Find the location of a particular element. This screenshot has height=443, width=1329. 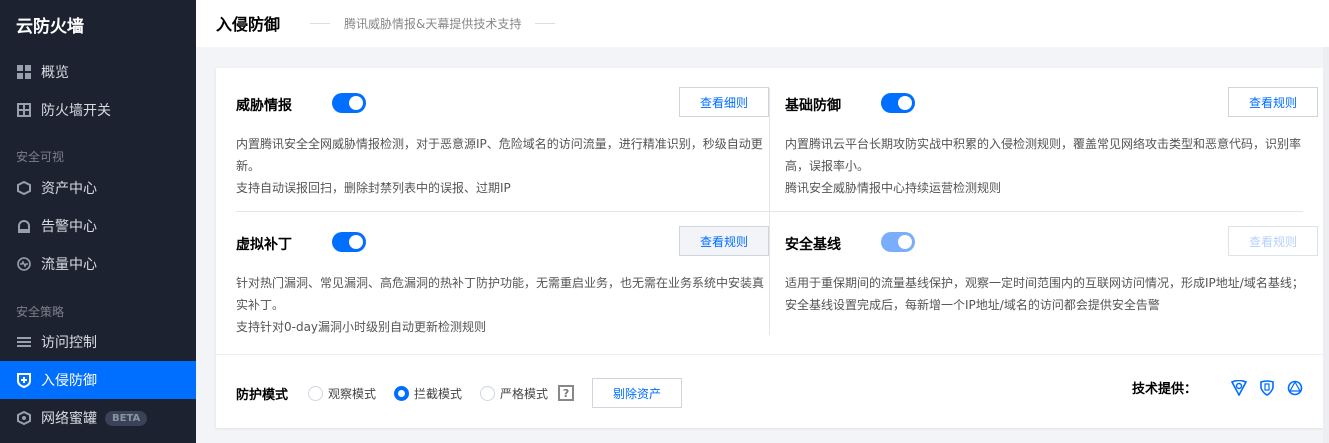

sidebar-item-label: 访问控制 is located at coordinates (69, 343).